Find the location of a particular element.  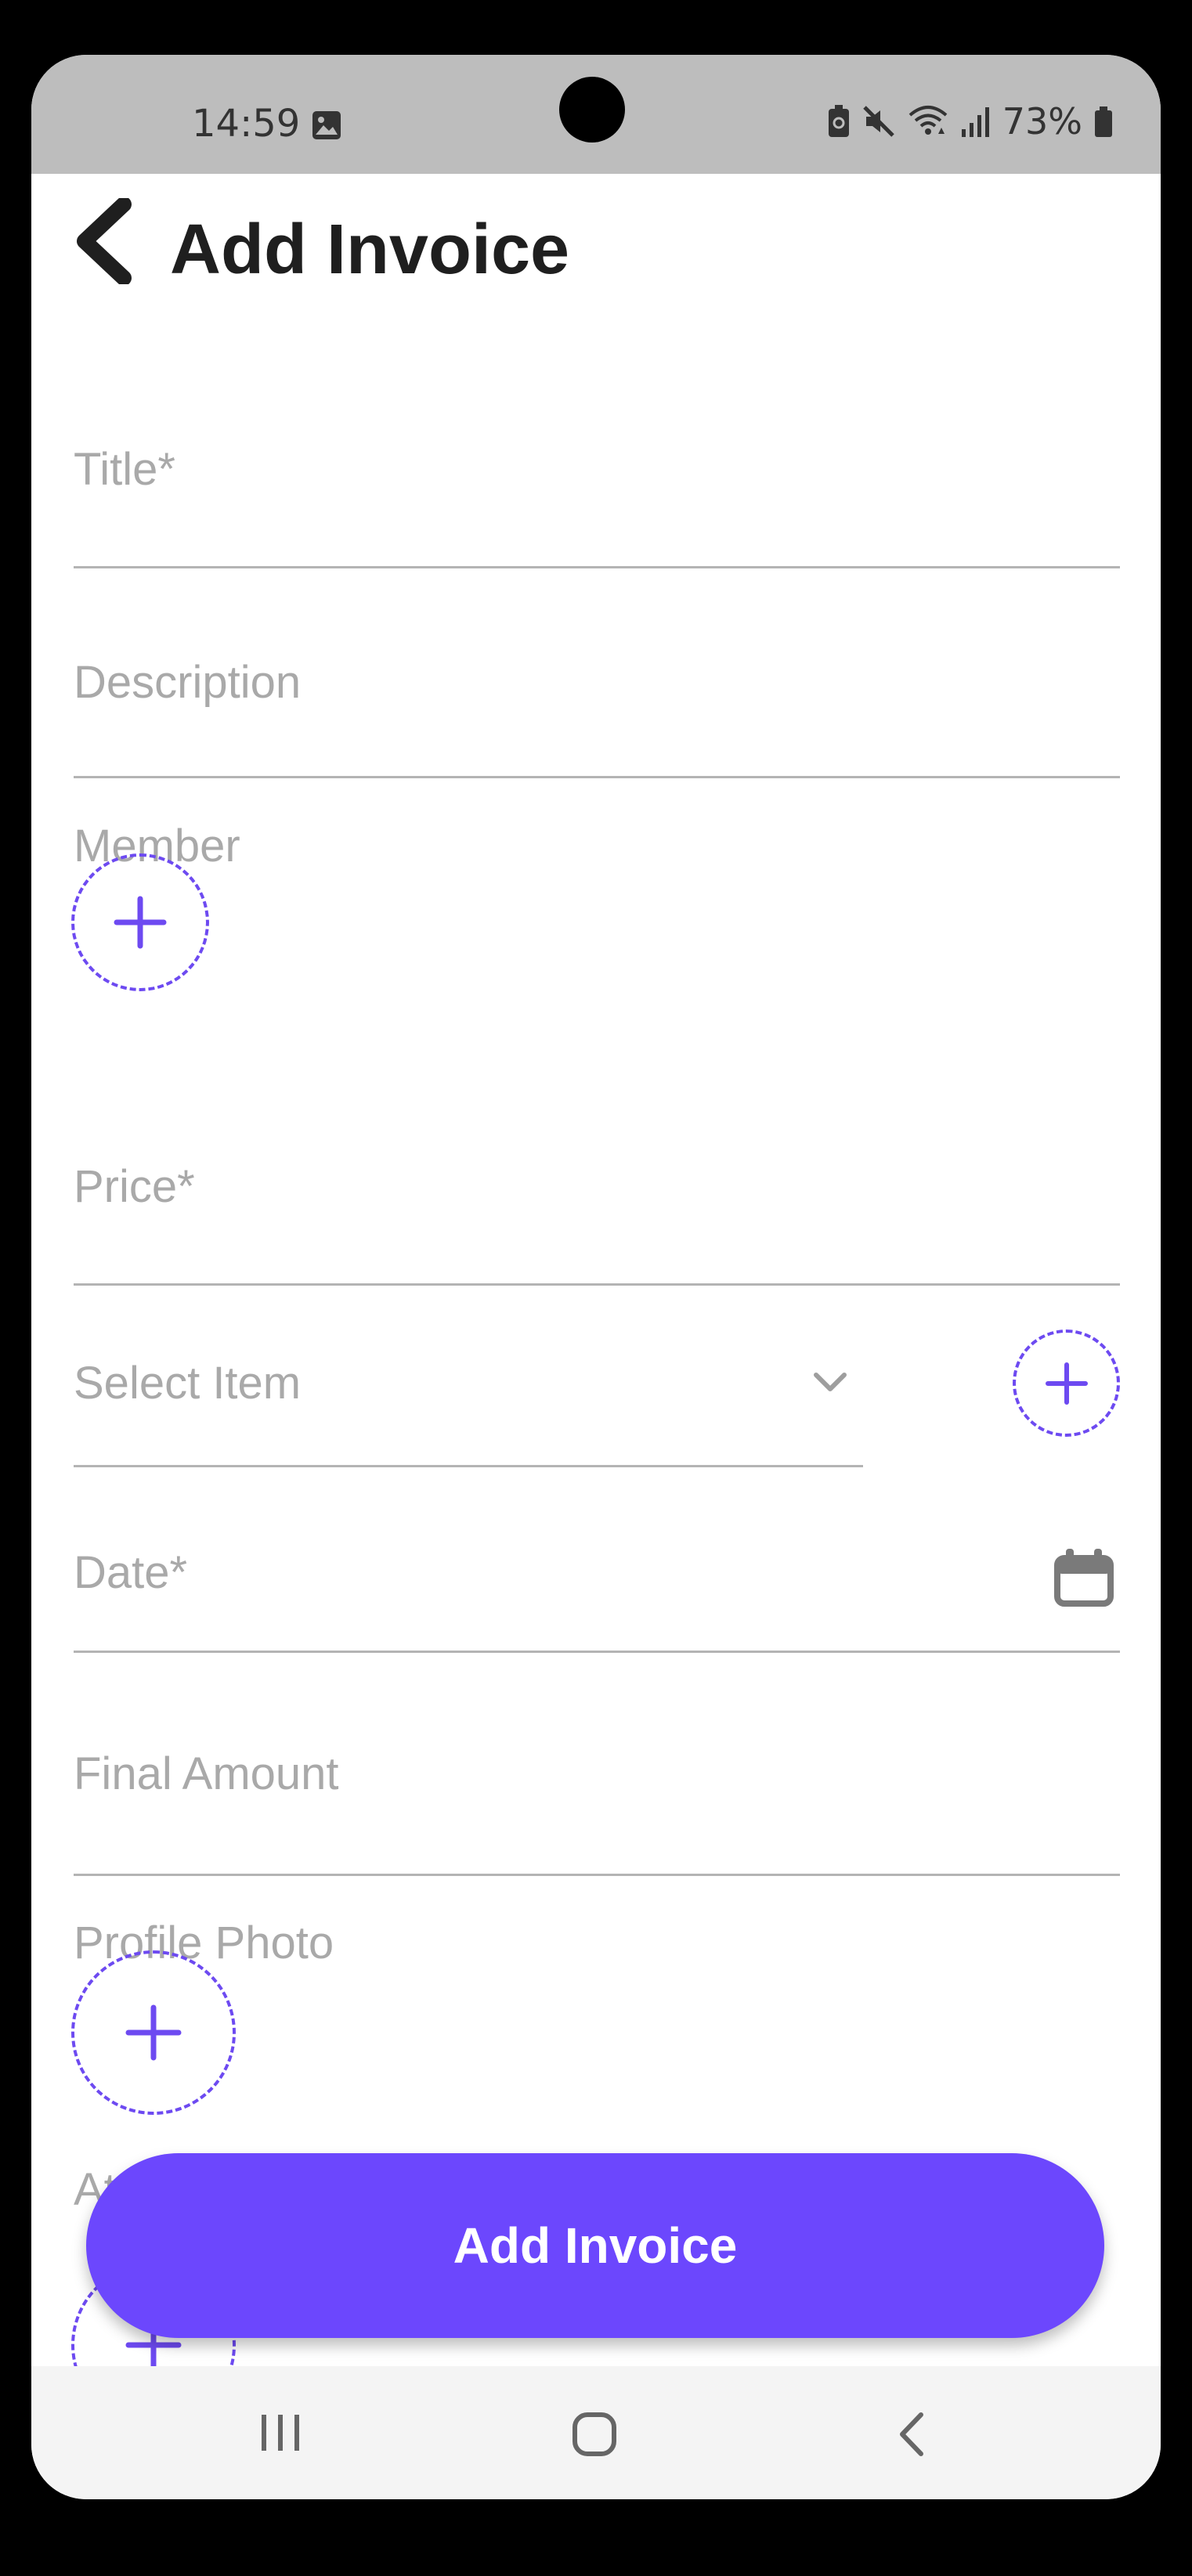

price-placeholder: Price* is located at coordinates (134, 1186).